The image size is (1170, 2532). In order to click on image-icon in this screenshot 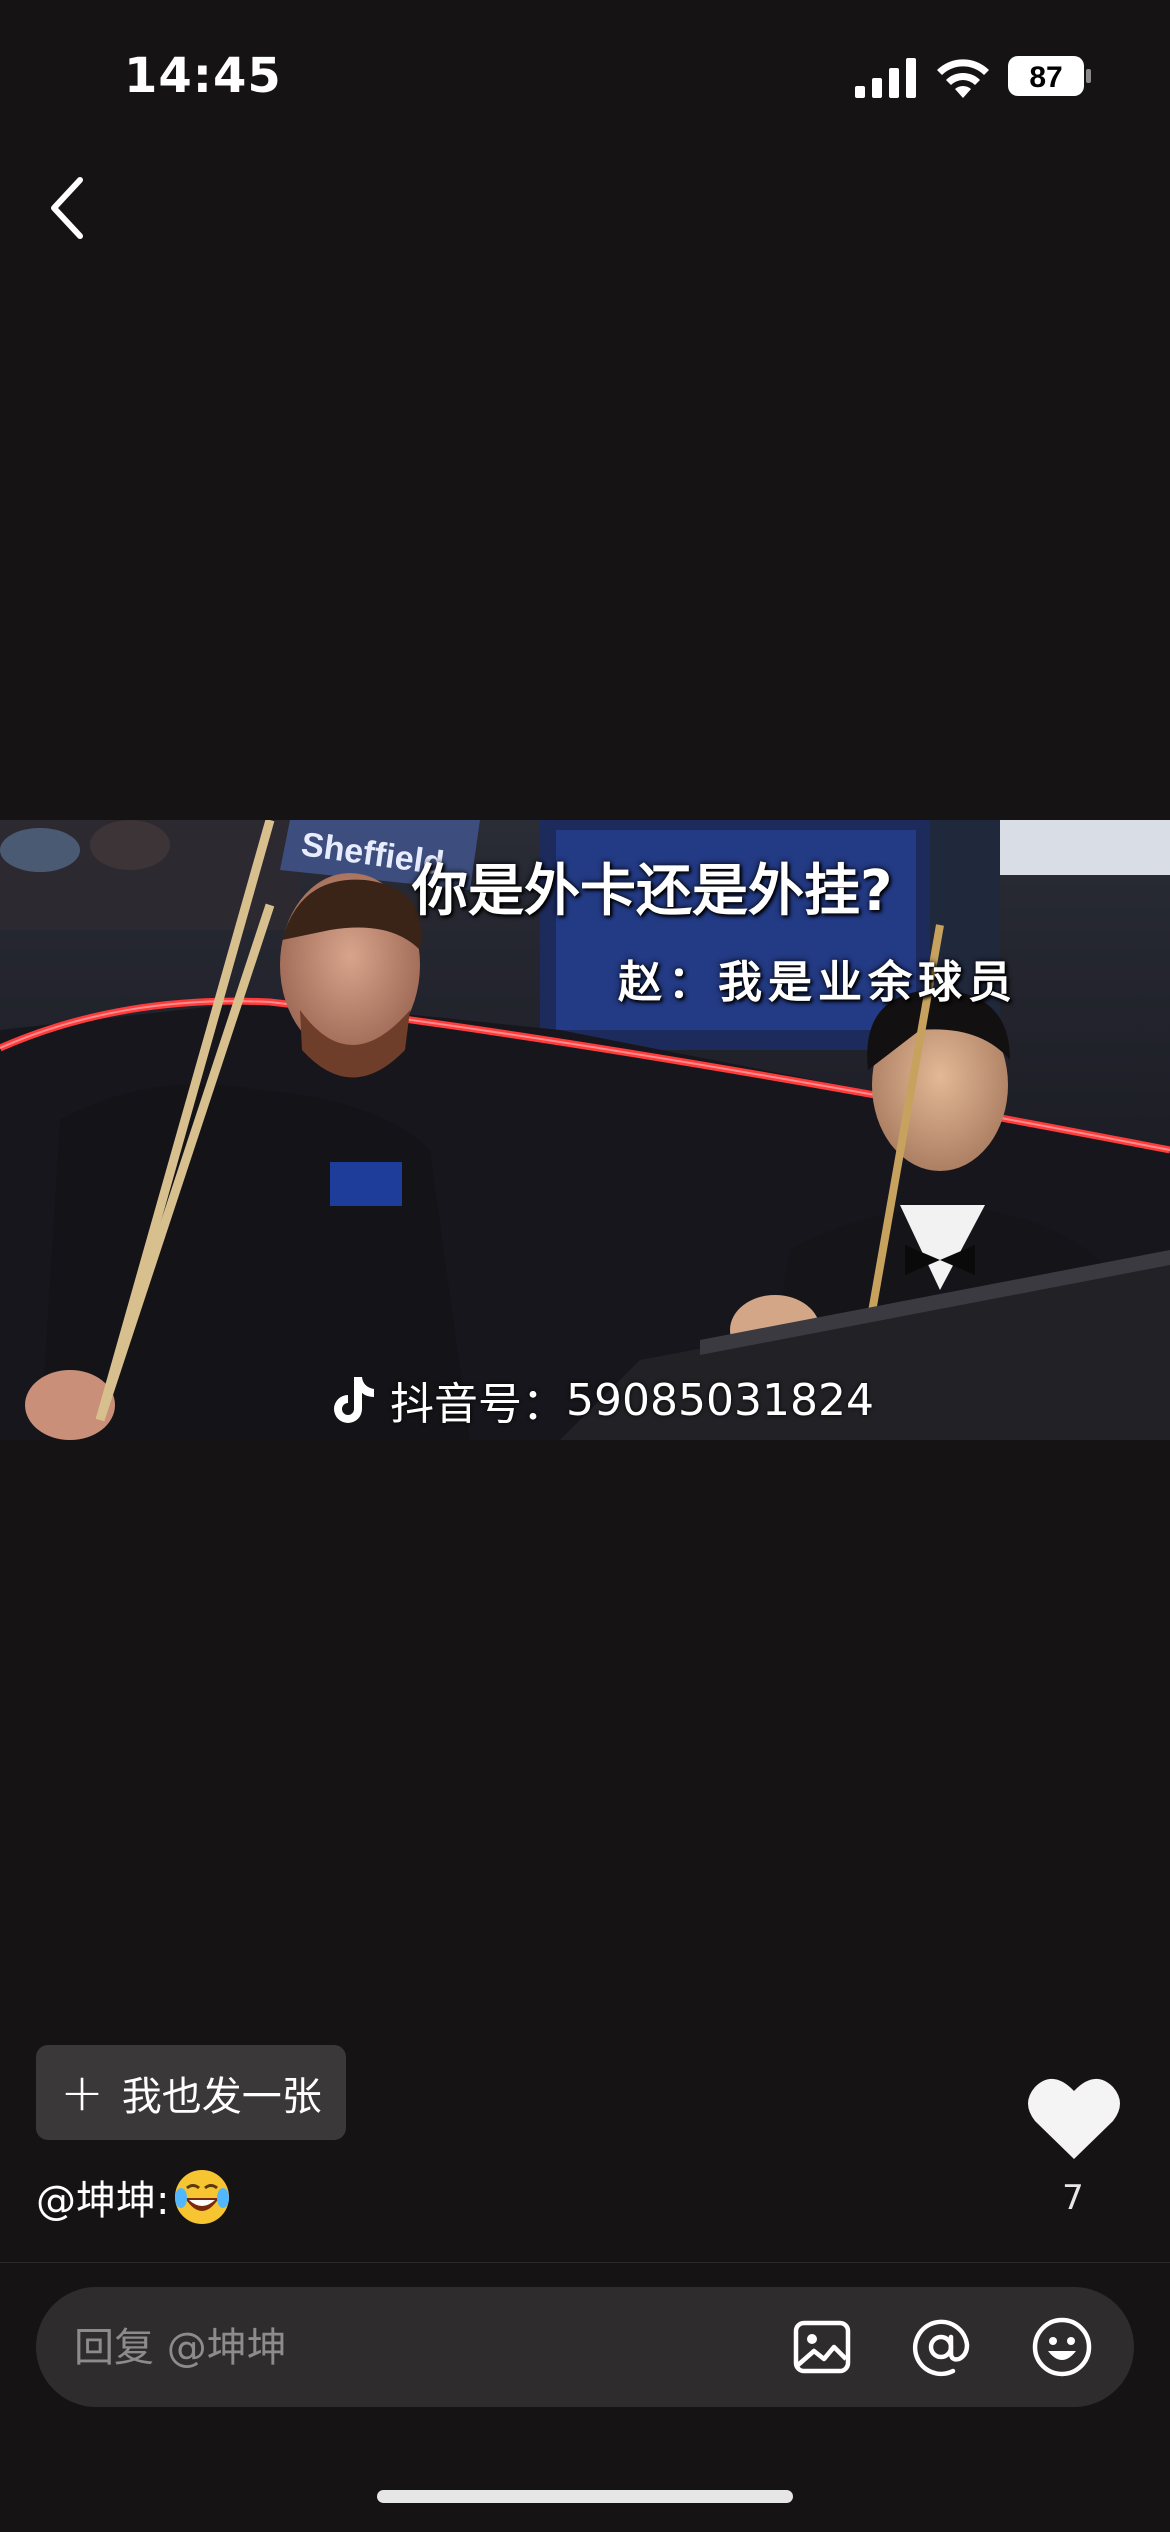, I will do `click(822, 2347)`.